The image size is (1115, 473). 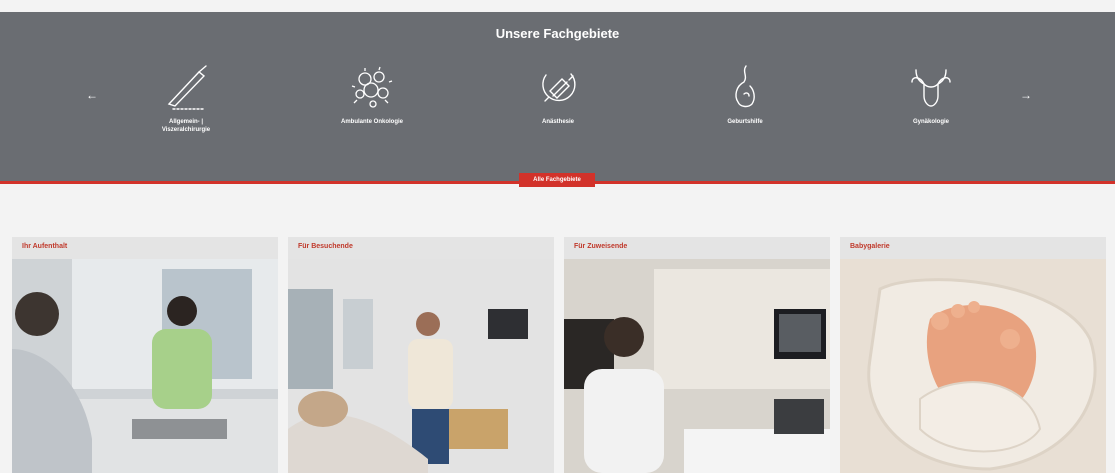 What do you see at coordinates (92, 95) in the screenshot?
I see `carousel-prev-arrow-icon: ←` at bounding box center [92, 95].